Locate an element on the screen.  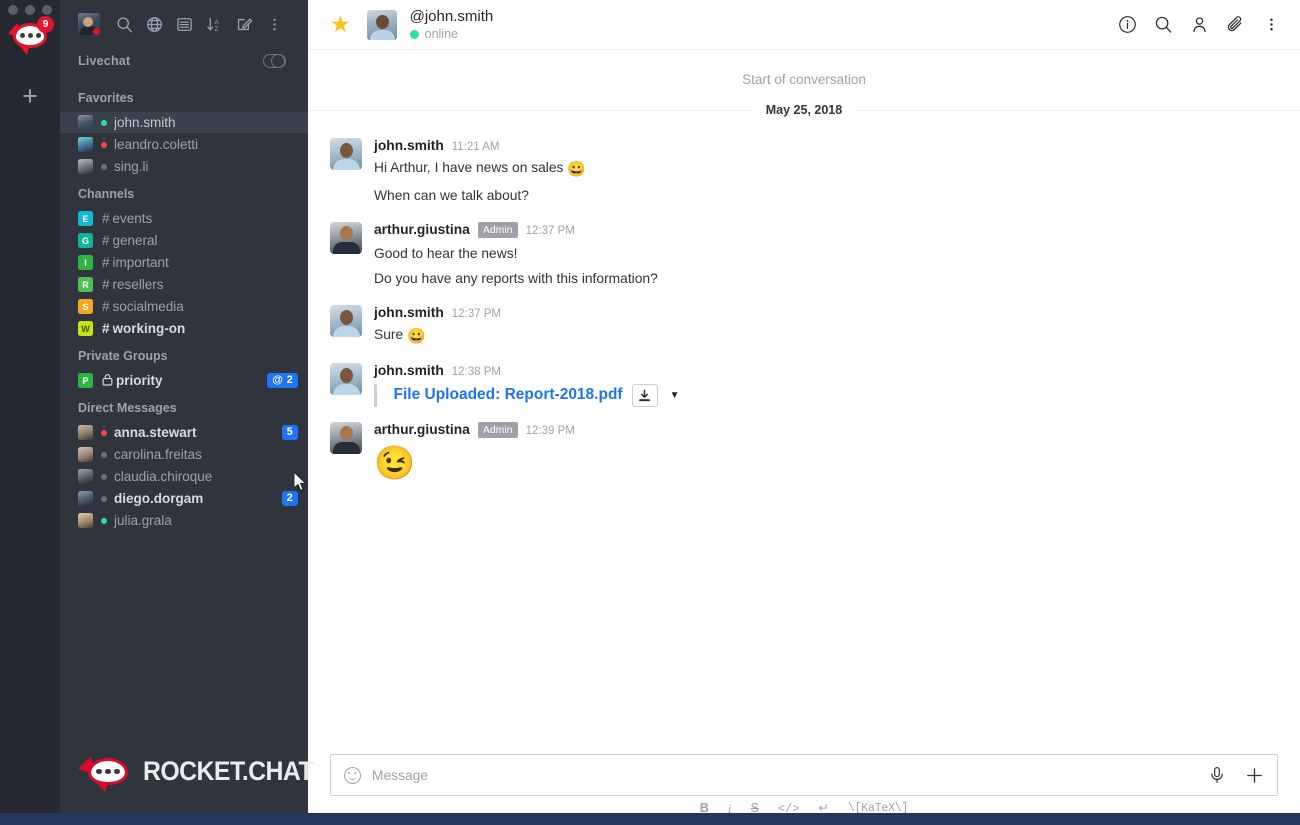
section-header-private-groups: Private Groups is located at coordinates (123, 356).